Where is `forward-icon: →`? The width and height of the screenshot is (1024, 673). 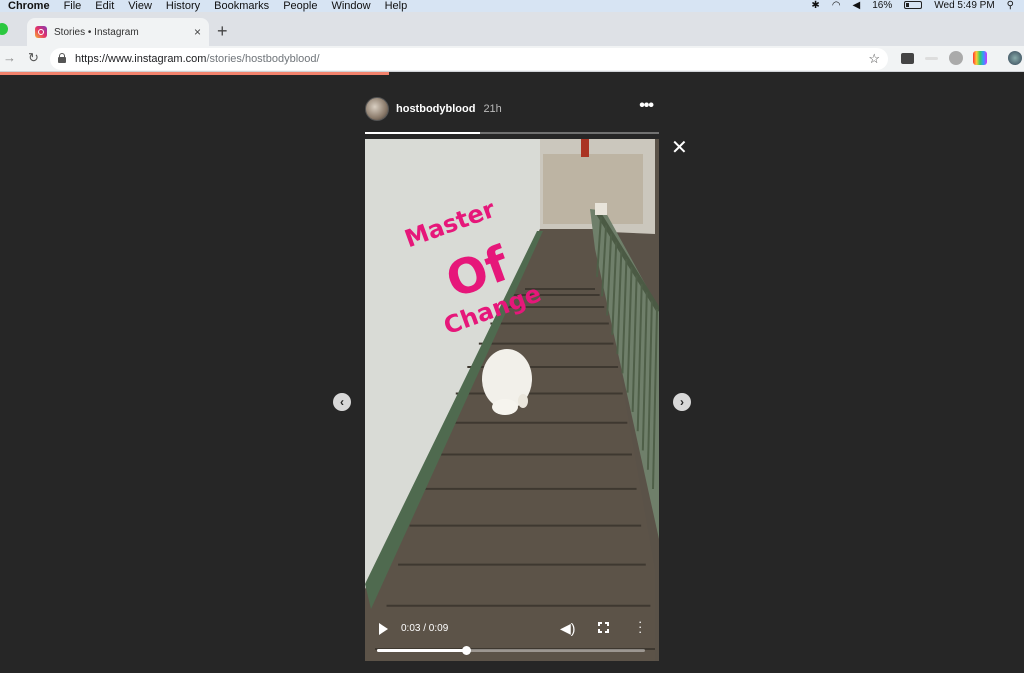
forward-icon: → is located at coordinates (9, 57).